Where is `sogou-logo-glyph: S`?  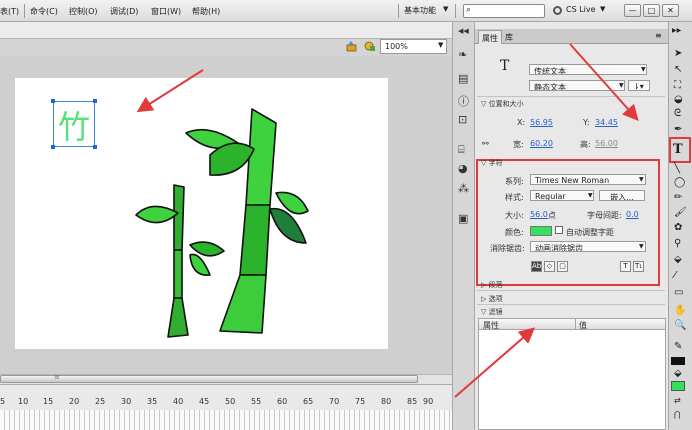 sogou-logo-glyph: S is located at coordinates (535, 355).